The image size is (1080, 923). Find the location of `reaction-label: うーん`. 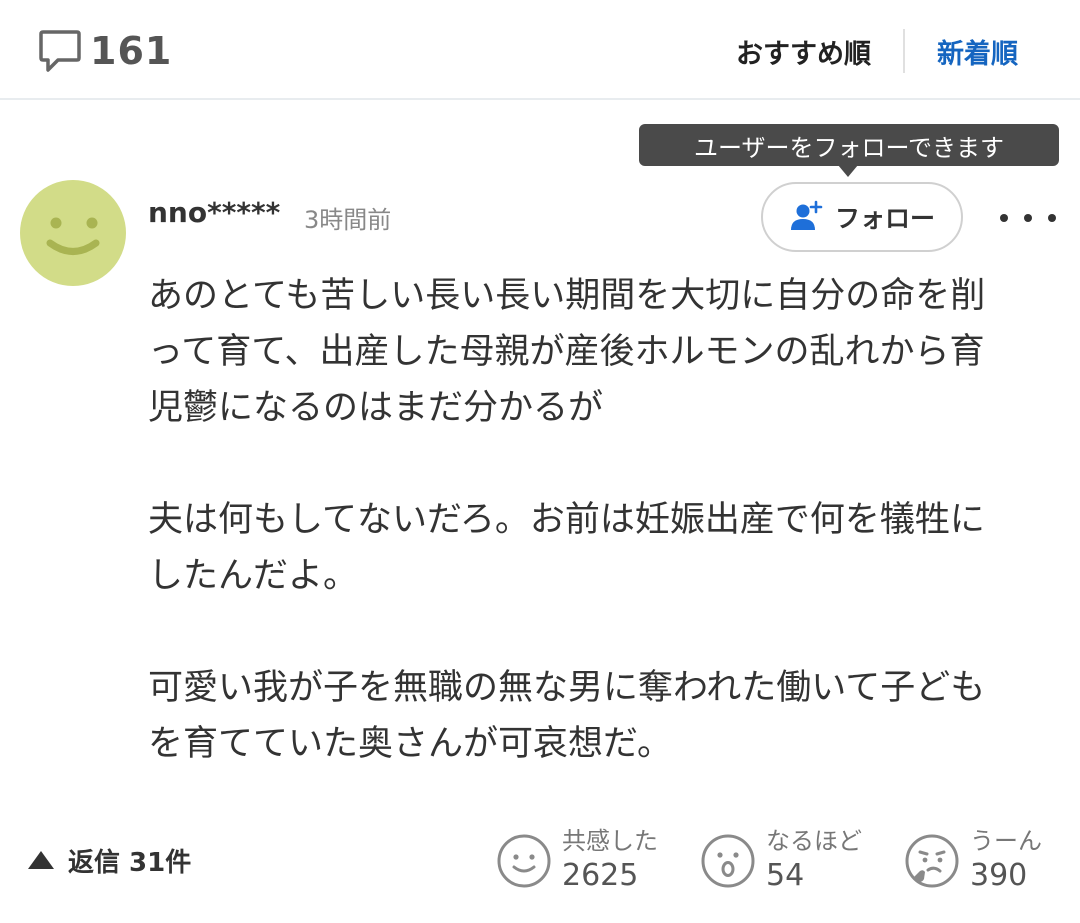

reaction-label: うーん is located at coordinates (1006, 841).